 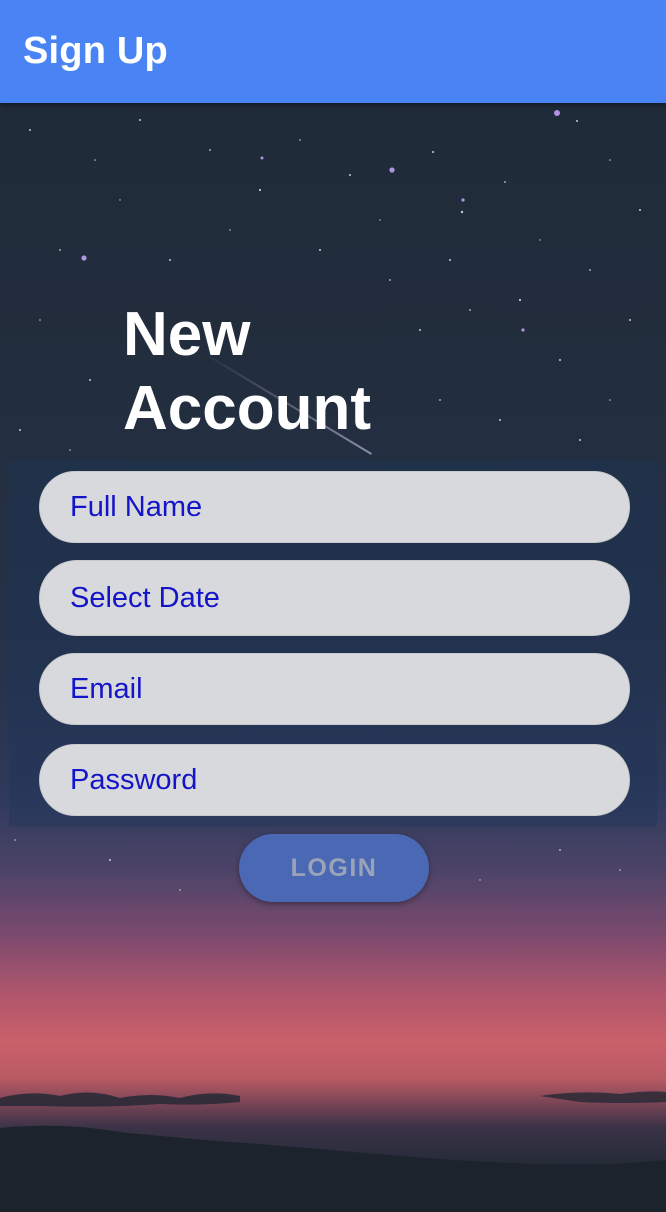 I want to click on email-field: Email, so click(x=334, y=689).